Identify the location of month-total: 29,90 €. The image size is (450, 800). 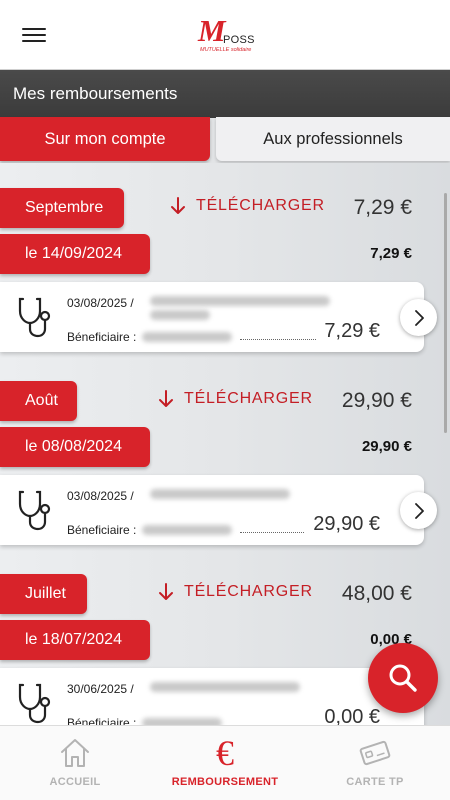
(376, 400).